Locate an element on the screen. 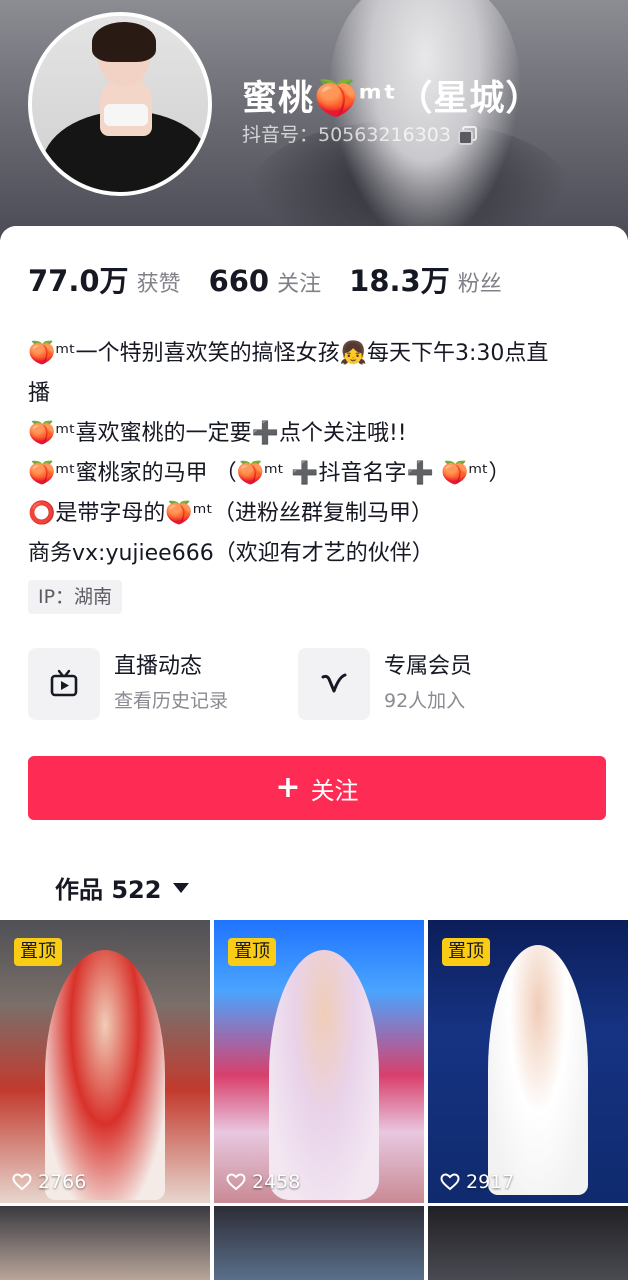  stat-likes: 77.0万 获赞 is located at coordinates (104, 279).